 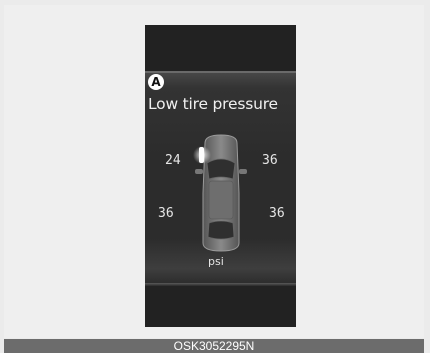 What do you see at coordinates (166, 213) in the screenshot?
I see `tire-pressure-rear-left: 36` at bounding box center [166, 213].